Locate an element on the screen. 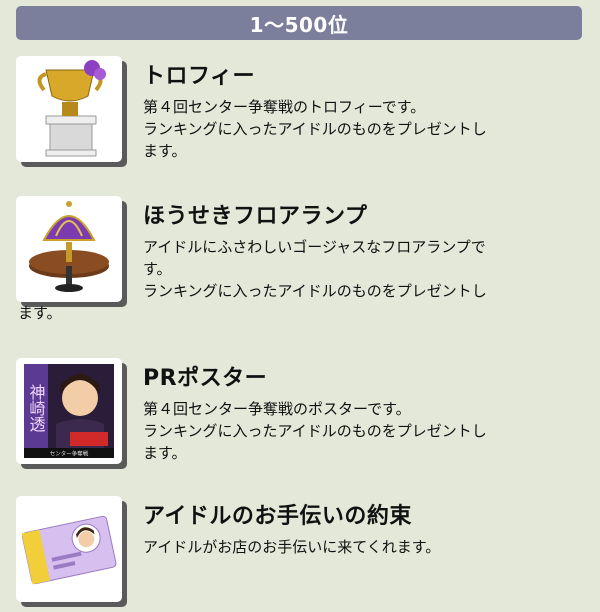 Image resolution: width=600 pixels, height=612 pixels. description-line: す。 is located at coordinates (157, 269).